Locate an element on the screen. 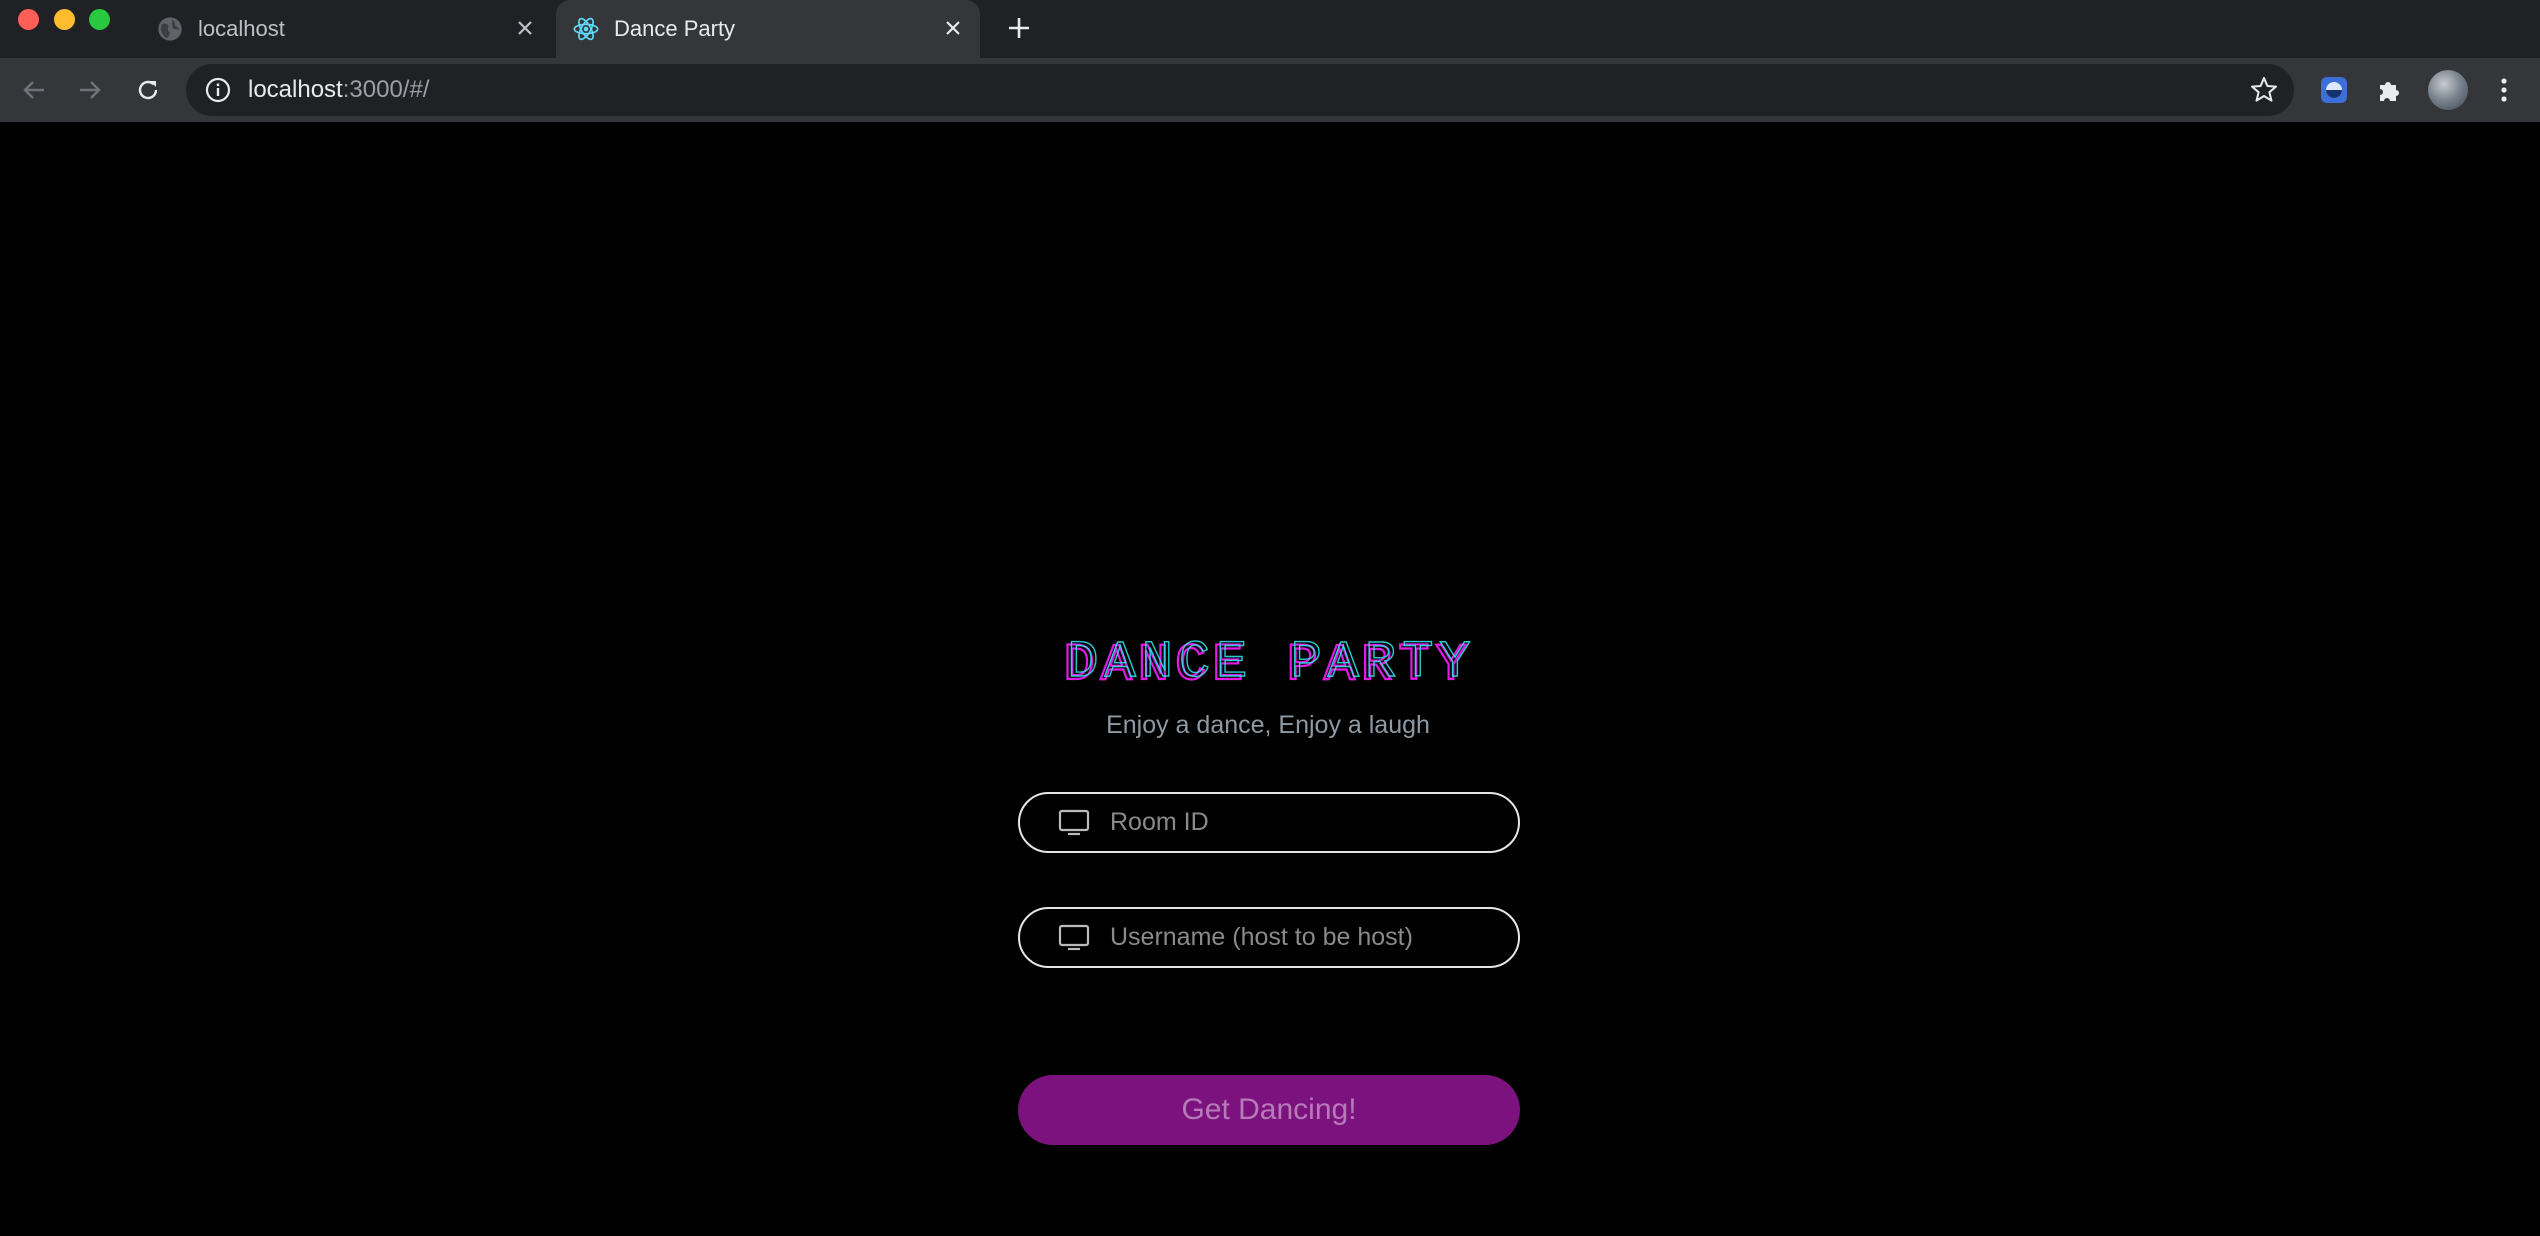  username-field is located at coordinates (1269, 937).